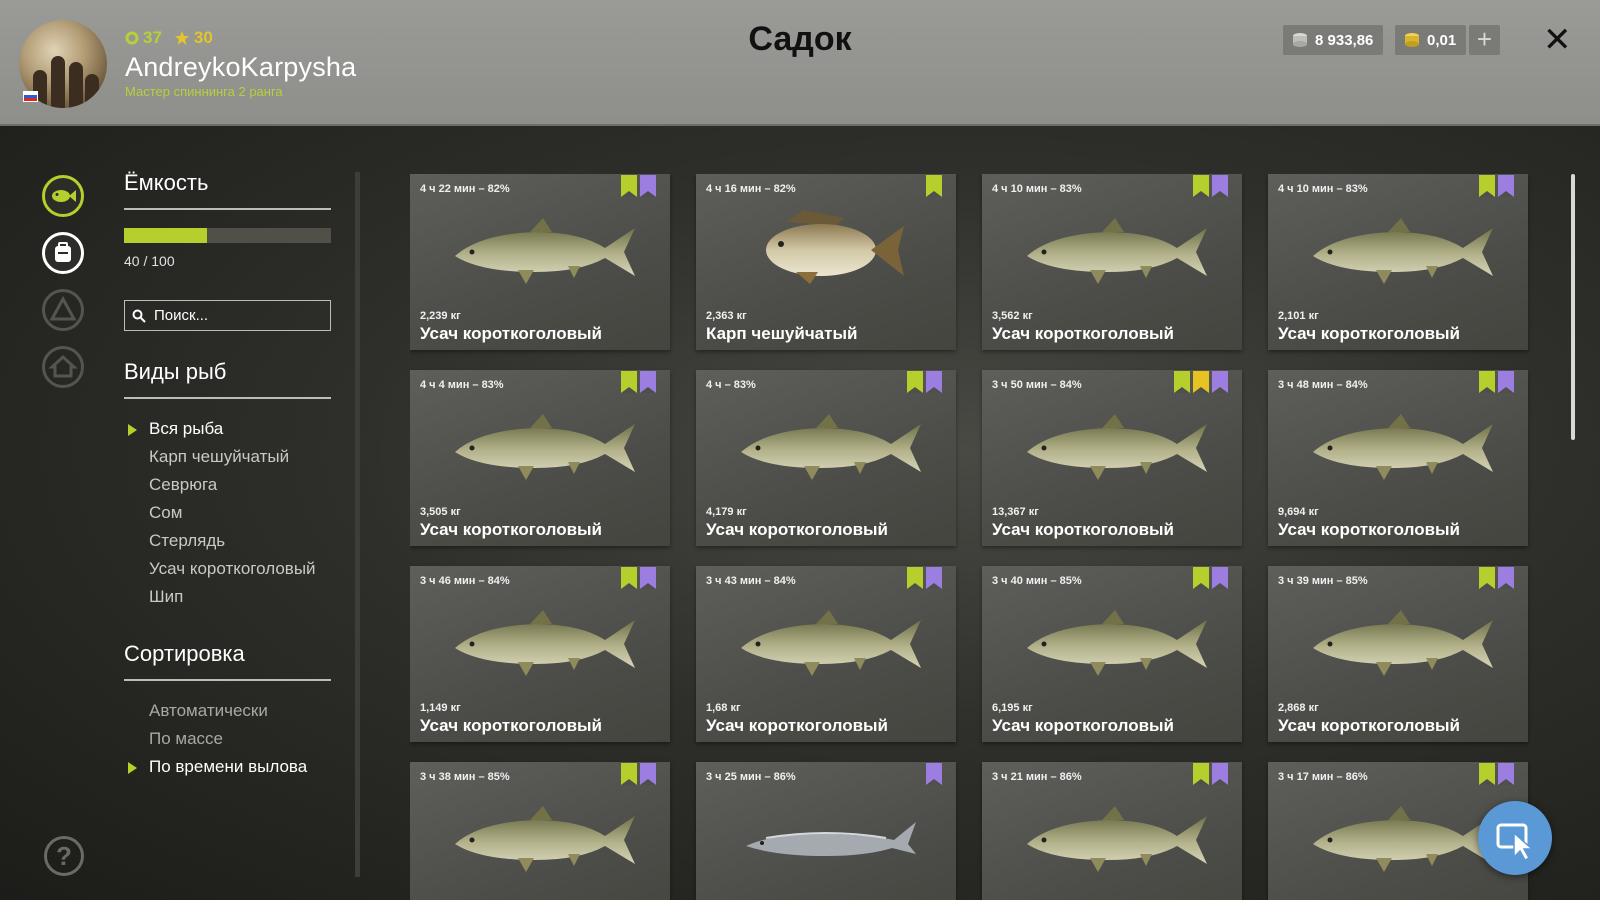  What do you see at coordinates (165, 235) in the screenshot?
I see `capacity-bar-fill` at bounding box center [165, 235].